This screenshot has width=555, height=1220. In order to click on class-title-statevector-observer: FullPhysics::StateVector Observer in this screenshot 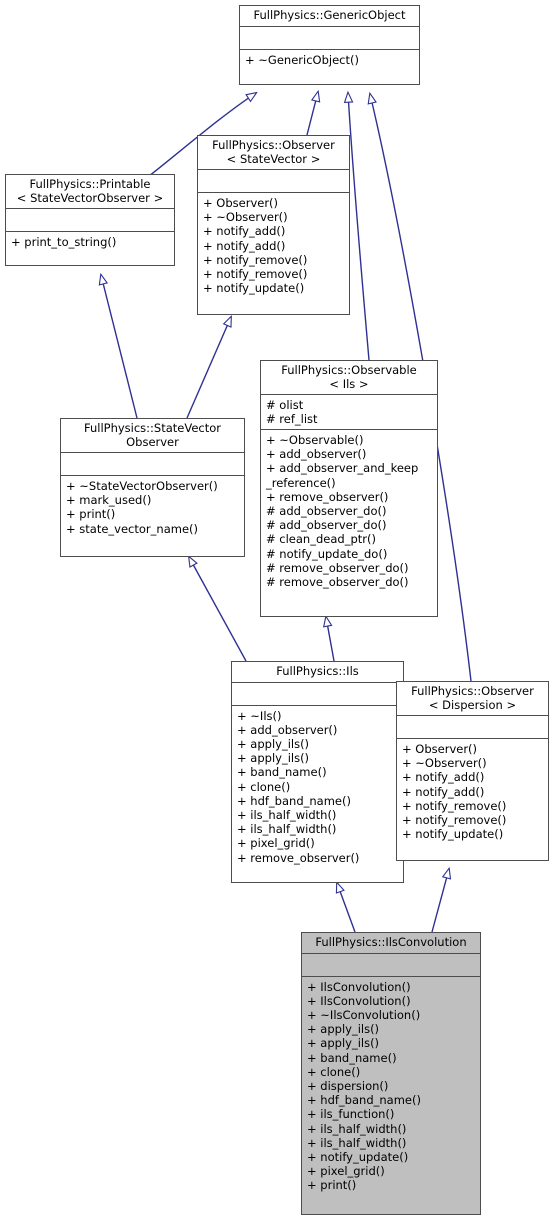, I will do `click(152, 435)`.